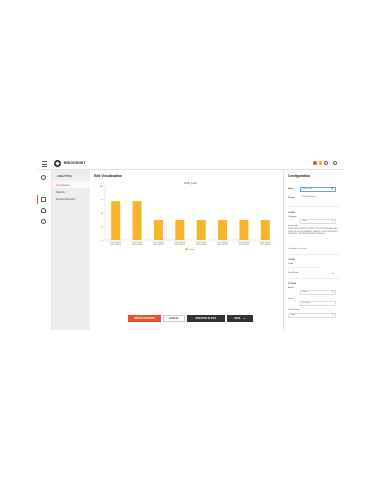  I want to click on name-label: Name, so click(291, 189).